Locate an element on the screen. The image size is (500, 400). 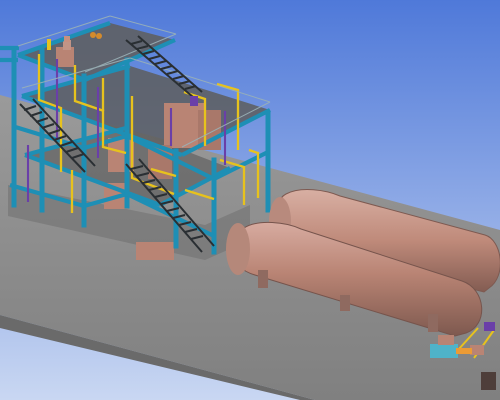
tank-head-lower is located at coordinates (238, 249).